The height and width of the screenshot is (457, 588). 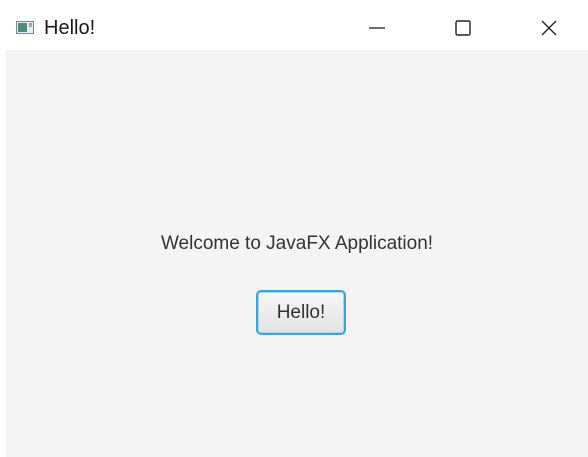 I want to click on maximize-button, so click(x=463, y=28).